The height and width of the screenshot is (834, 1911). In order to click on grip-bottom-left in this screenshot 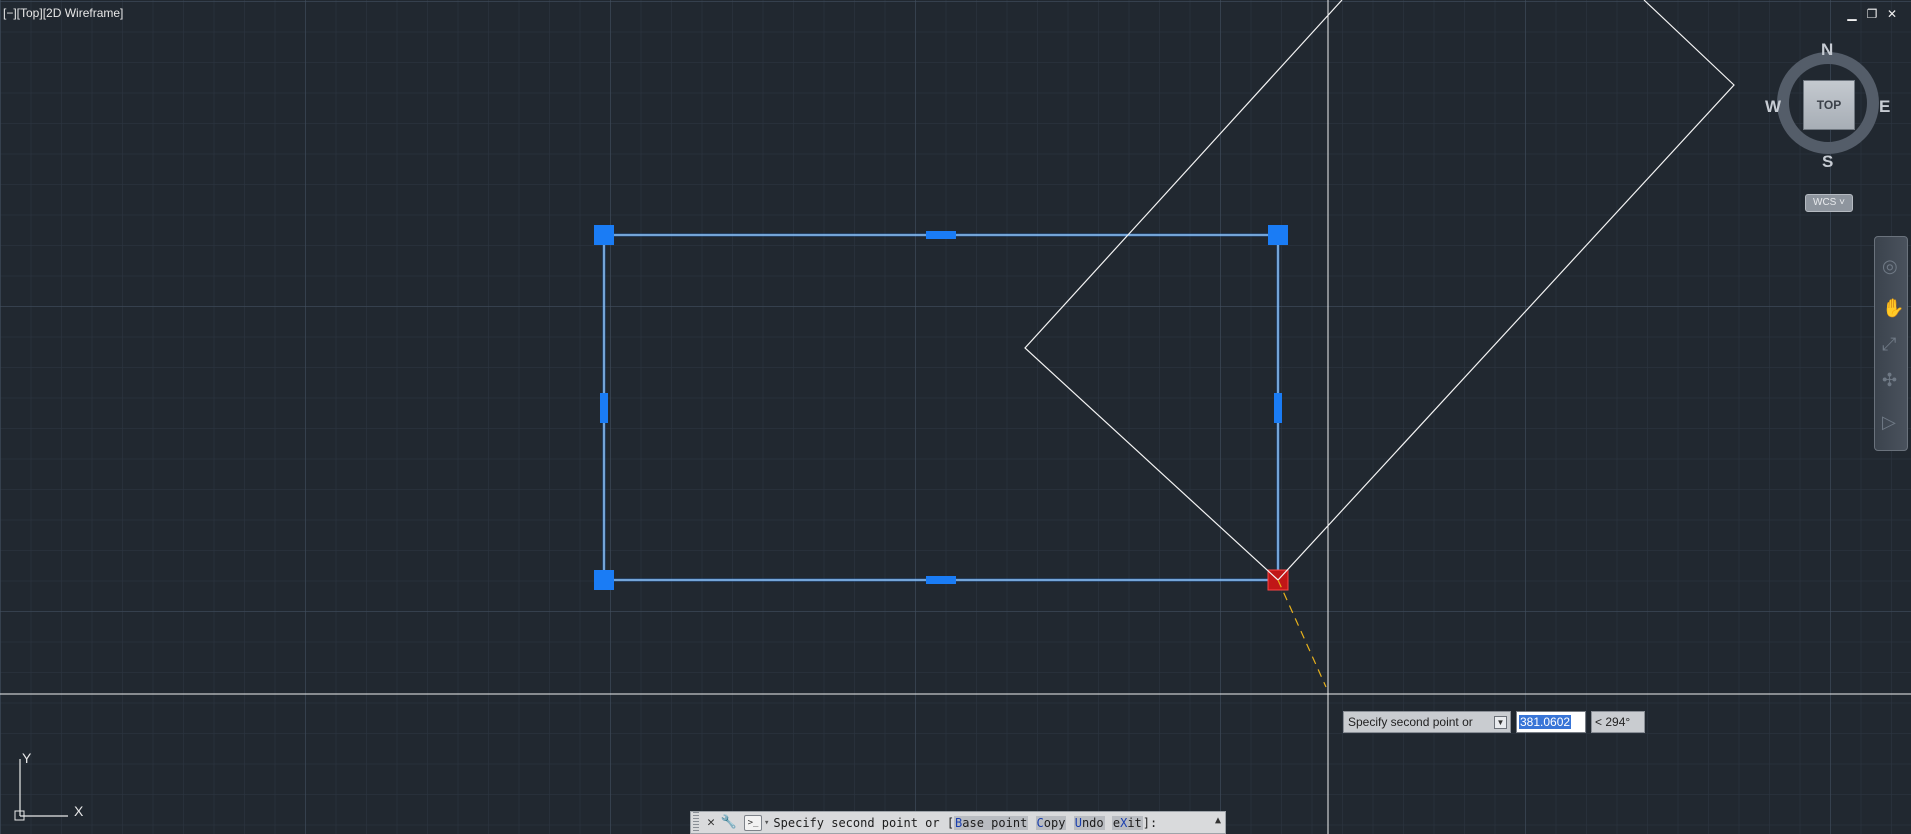, I will do `click(604, 580)`.